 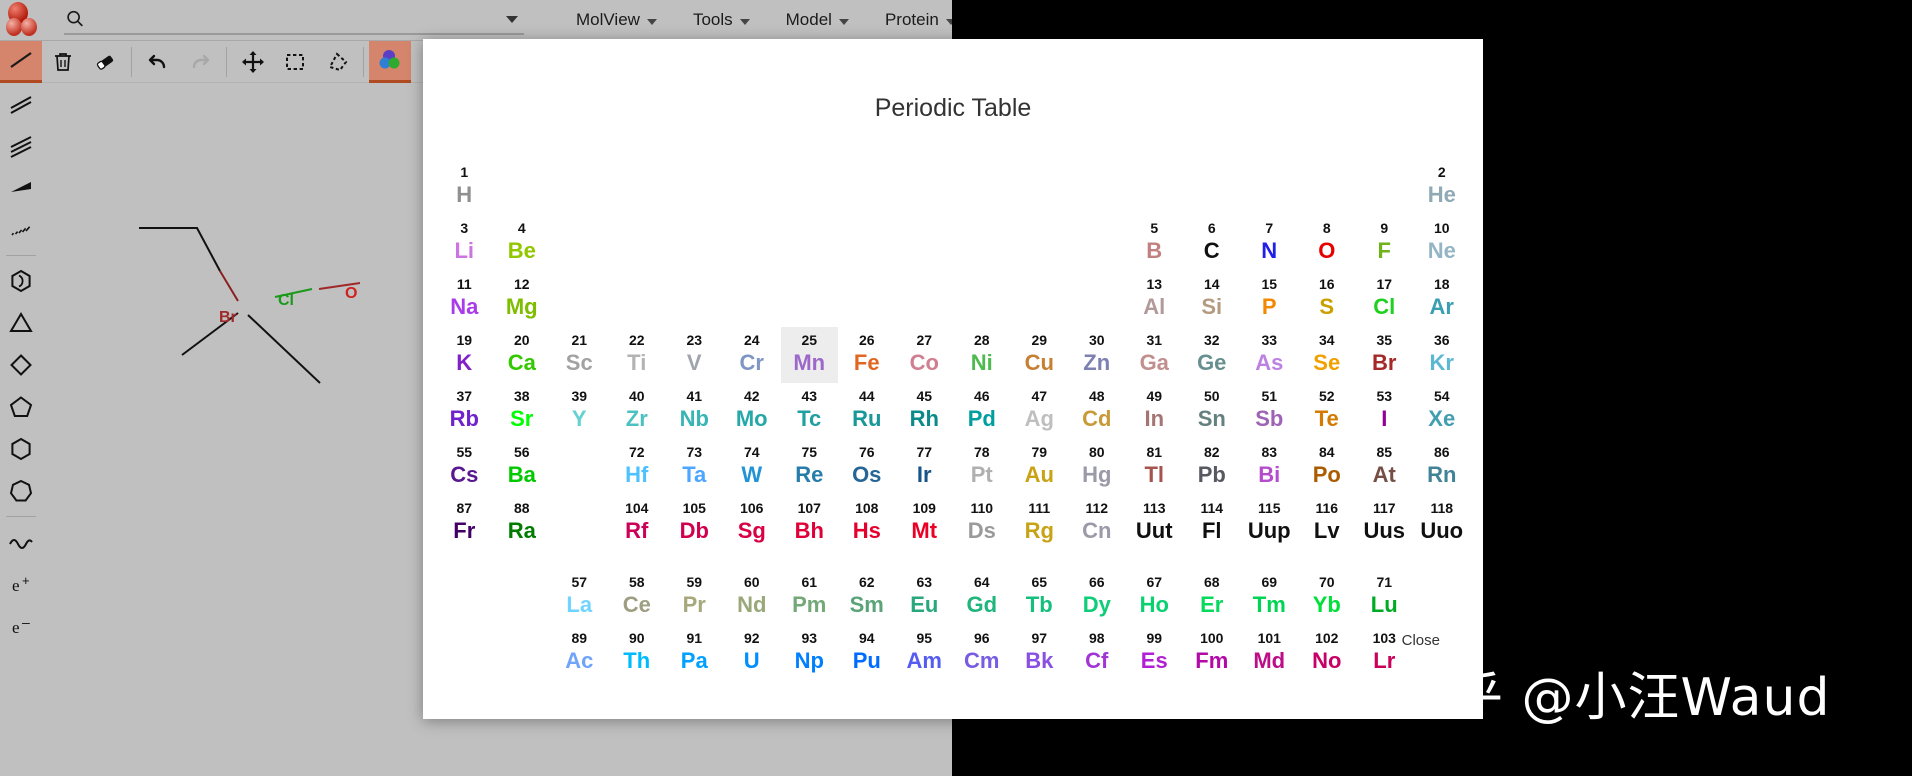 I want to click on element-tile: 66 Dy, so click(x=1097, y=597).